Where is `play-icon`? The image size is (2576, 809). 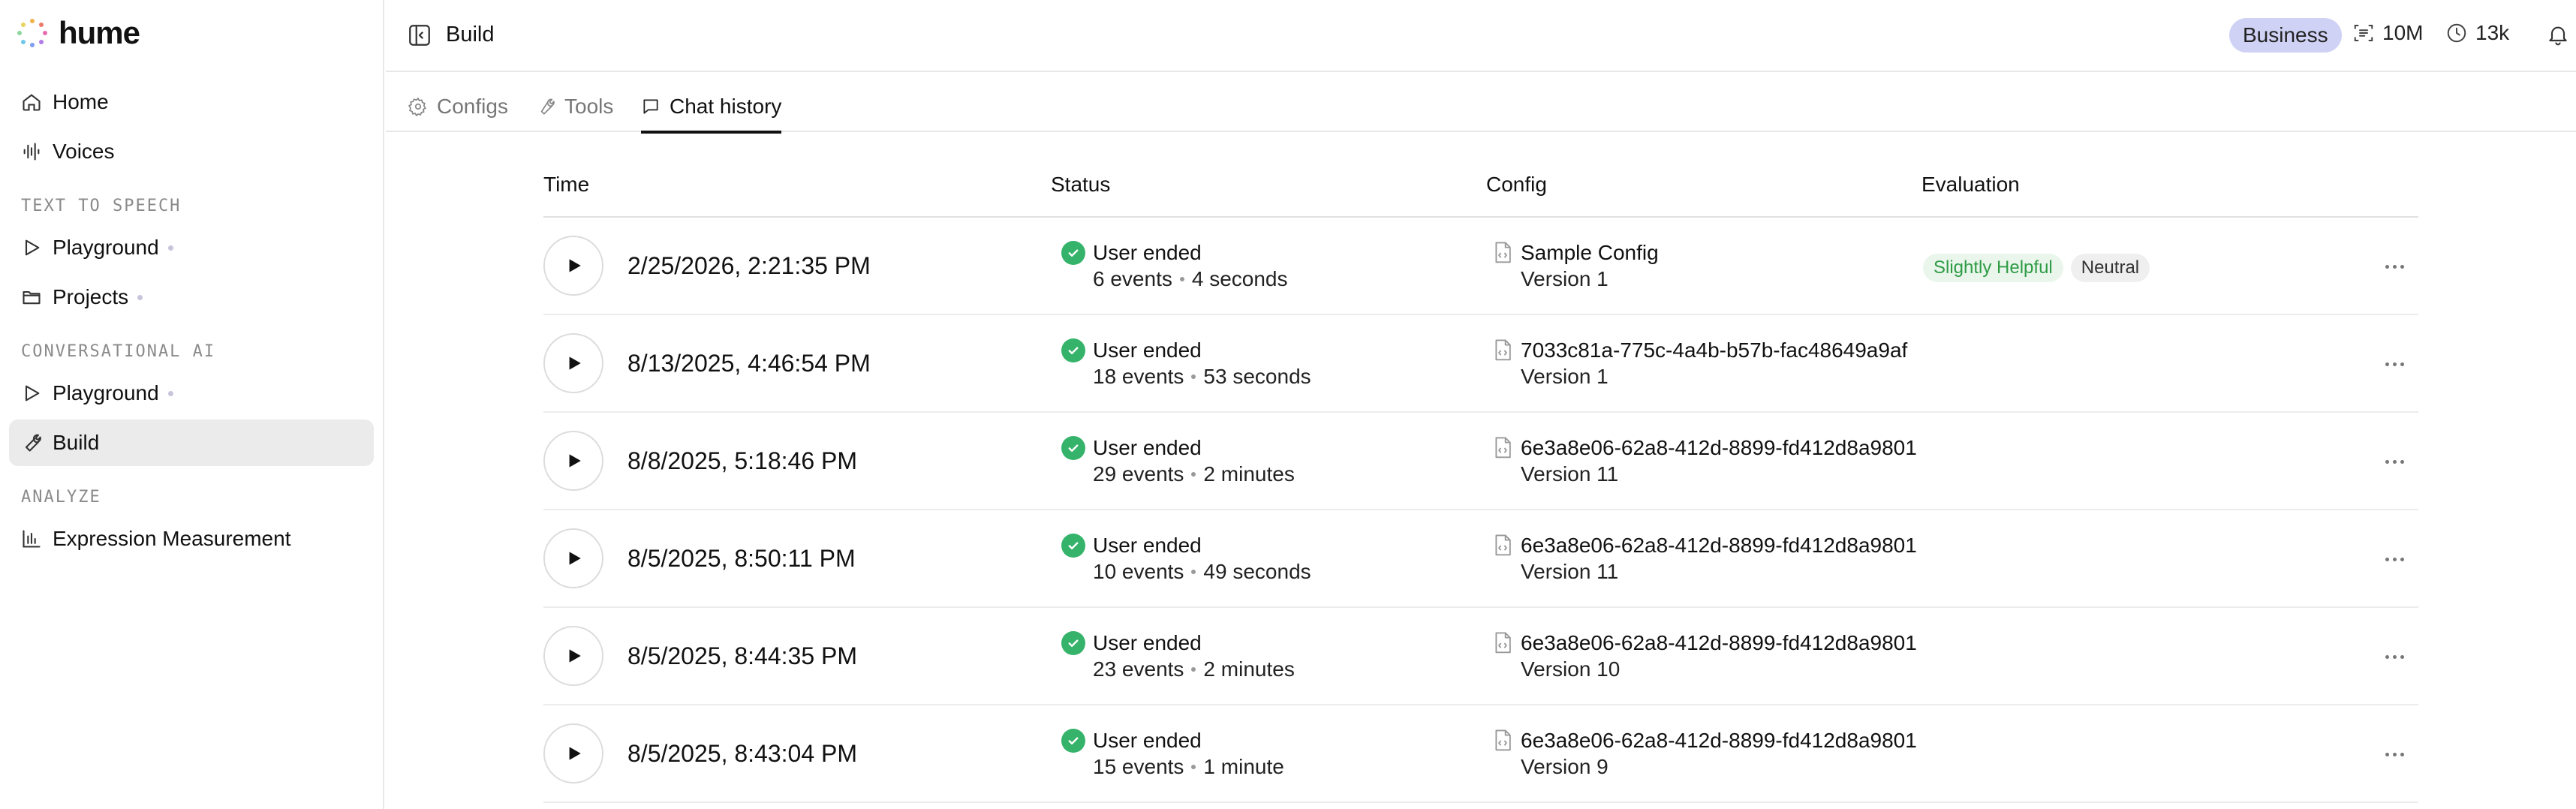
play-icon is located at coordinates (575, 559).